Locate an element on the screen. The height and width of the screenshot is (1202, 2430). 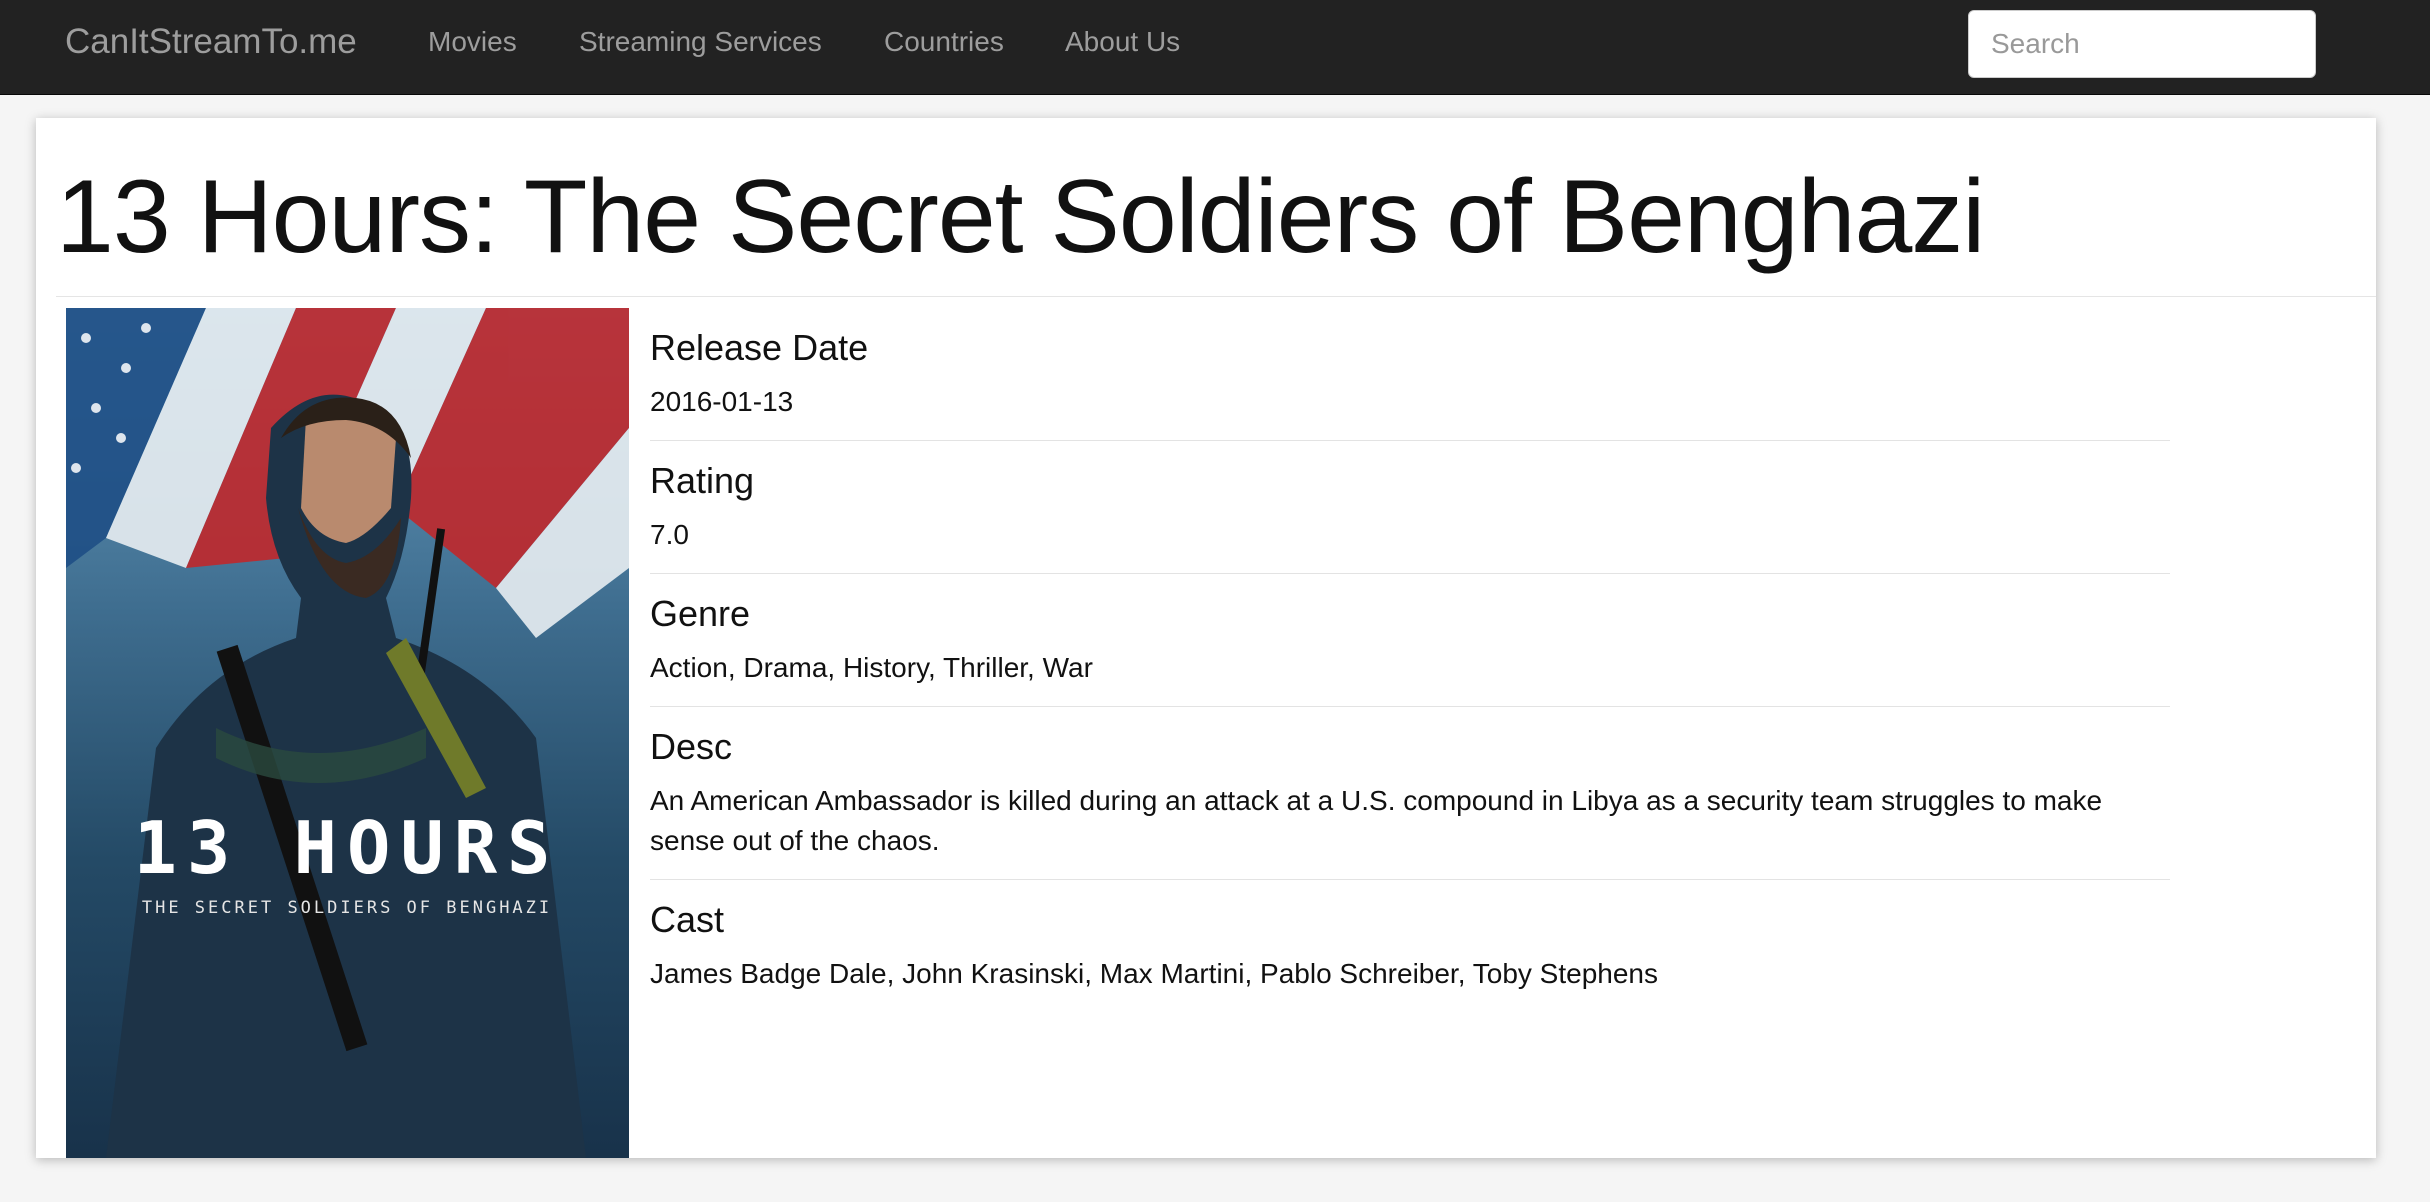
rating-value: 7.0 is located at coordinates (669, 534).